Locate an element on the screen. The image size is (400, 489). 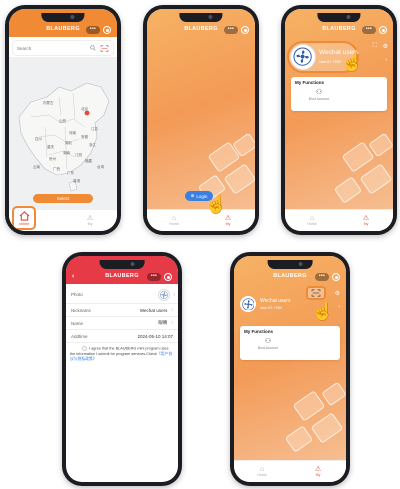
form-row-nickname: Nicknams Wechat users › is located at coordinates (122, 310).